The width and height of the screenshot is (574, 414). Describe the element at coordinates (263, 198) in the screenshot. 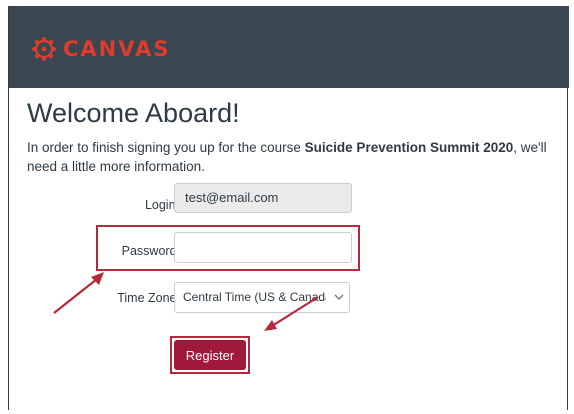

I see `login-field: test@email.com` at that location.